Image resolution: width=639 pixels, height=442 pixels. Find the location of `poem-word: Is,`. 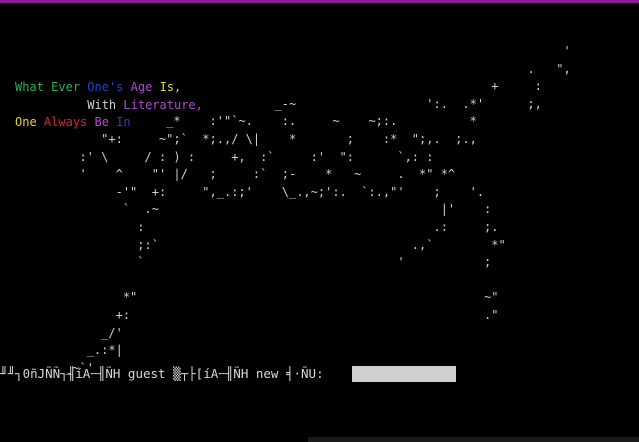

poem-word: Is, is located at coordinates (170, 87).